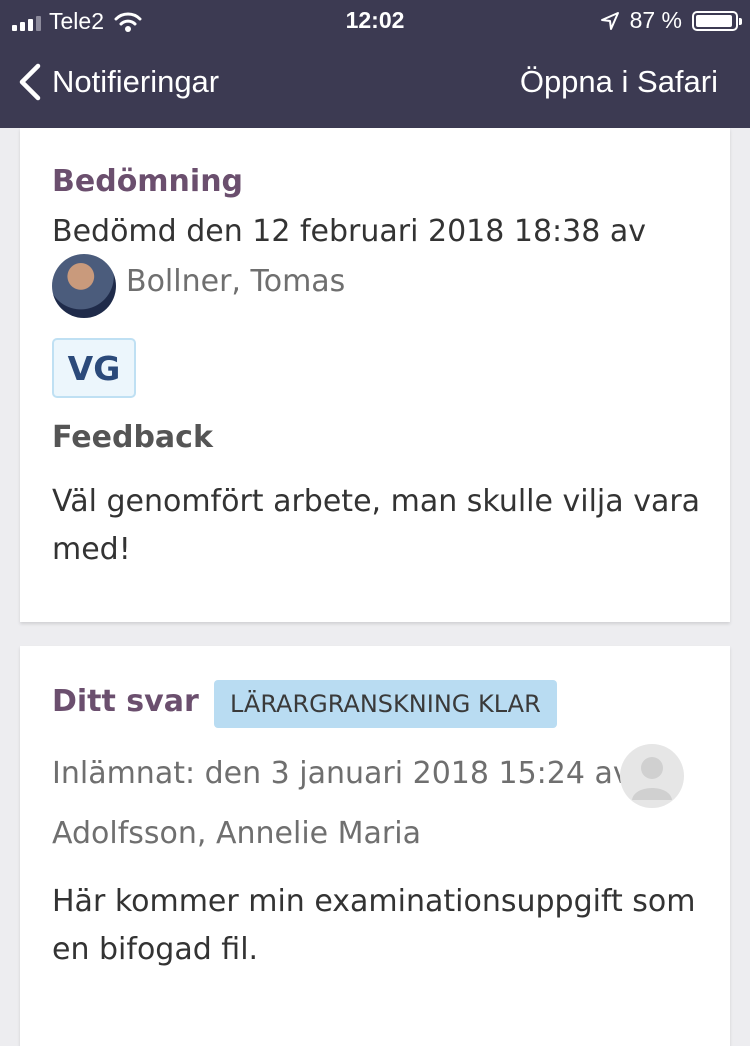  I want to click on status-bar: Tele2 12:02 87 %, so click(375, 20).